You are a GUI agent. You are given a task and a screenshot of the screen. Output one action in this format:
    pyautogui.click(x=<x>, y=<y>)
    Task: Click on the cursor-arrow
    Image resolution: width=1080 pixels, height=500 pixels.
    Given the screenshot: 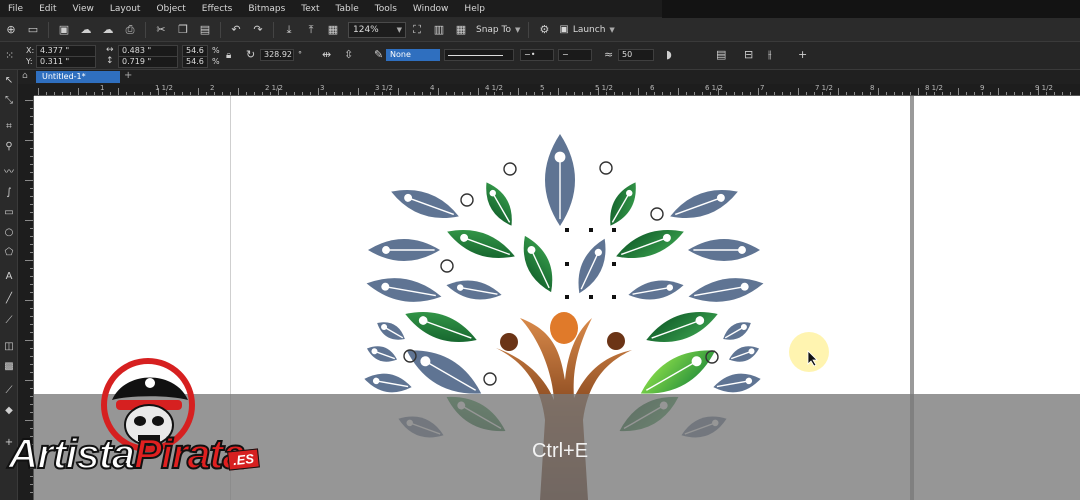 What is the action you would take?
    pyautogui.click(x=812, y=358)
    